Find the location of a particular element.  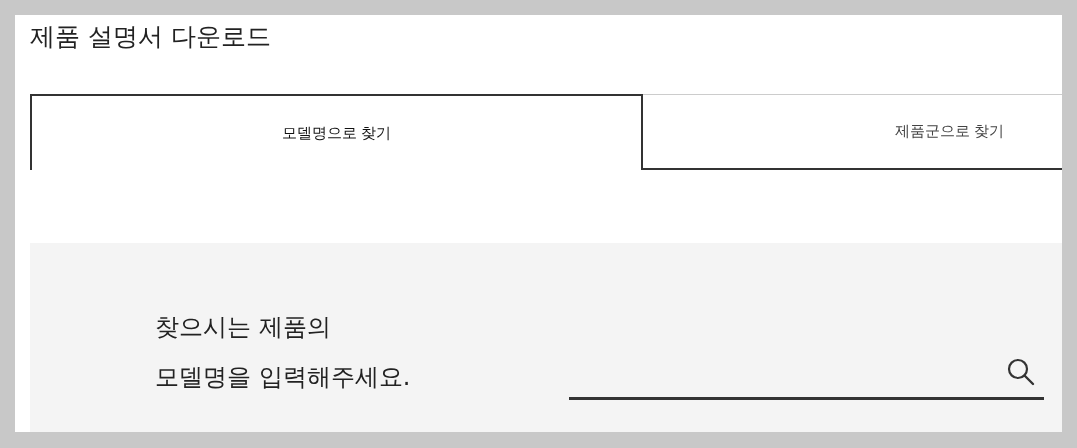

tab: 제품군으로 찾기 is located at coordinates (852, 132).